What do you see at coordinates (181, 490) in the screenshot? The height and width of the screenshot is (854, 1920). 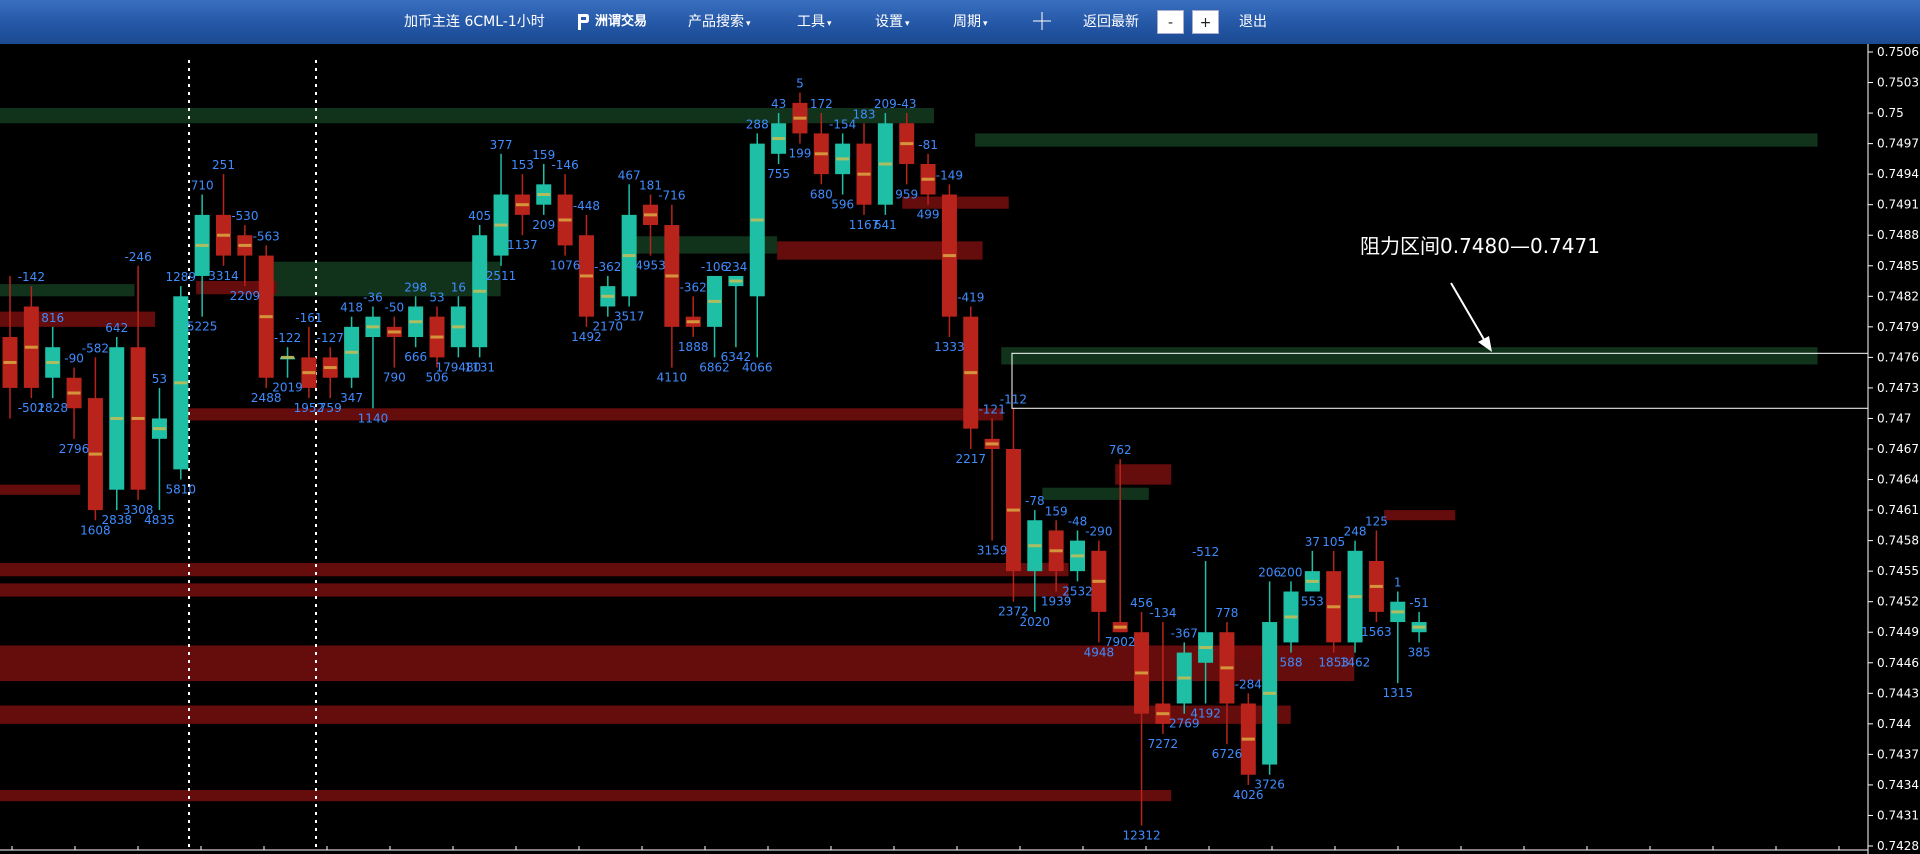 I see `candle-label-below: 5810` at bounding box center [181, 490].